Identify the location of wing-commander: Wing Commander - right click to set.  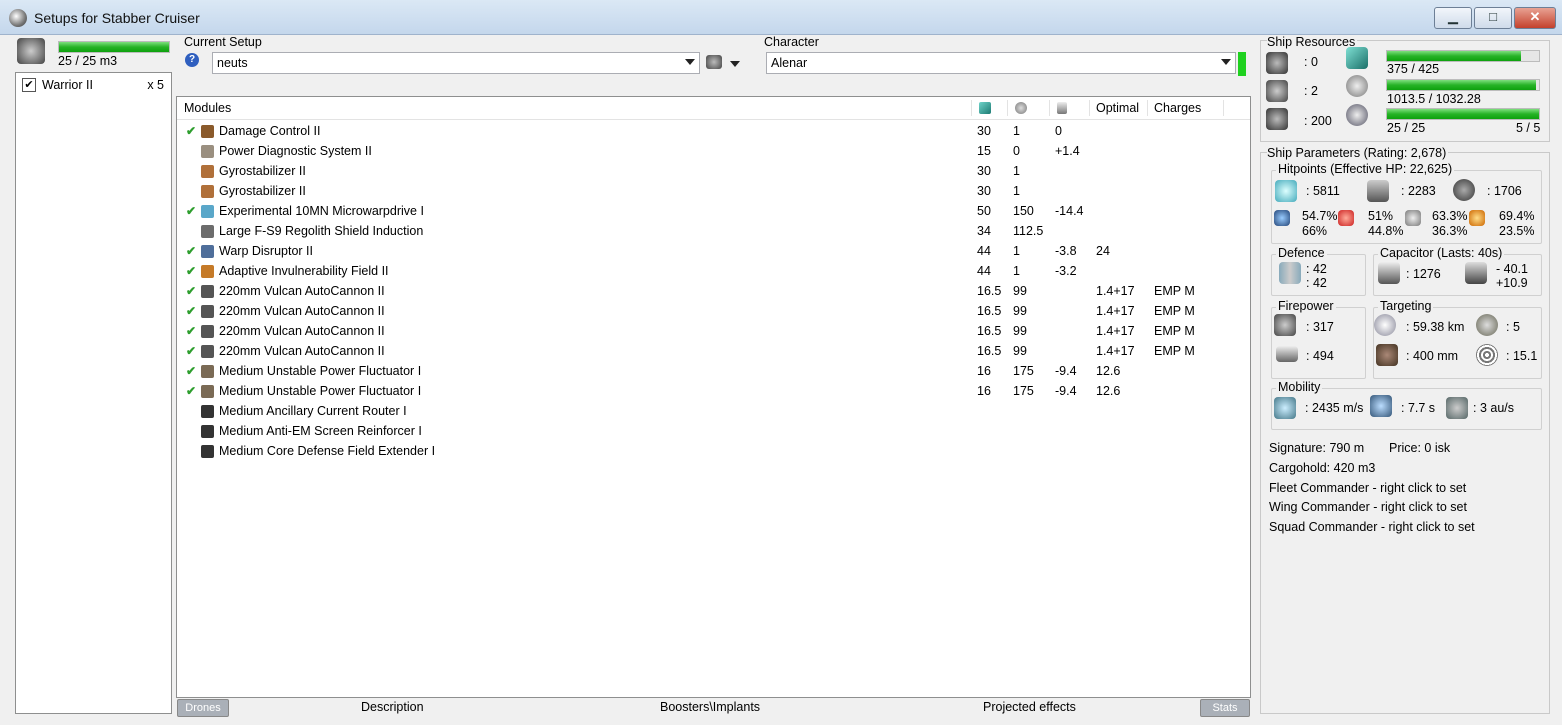
(1368, 507).